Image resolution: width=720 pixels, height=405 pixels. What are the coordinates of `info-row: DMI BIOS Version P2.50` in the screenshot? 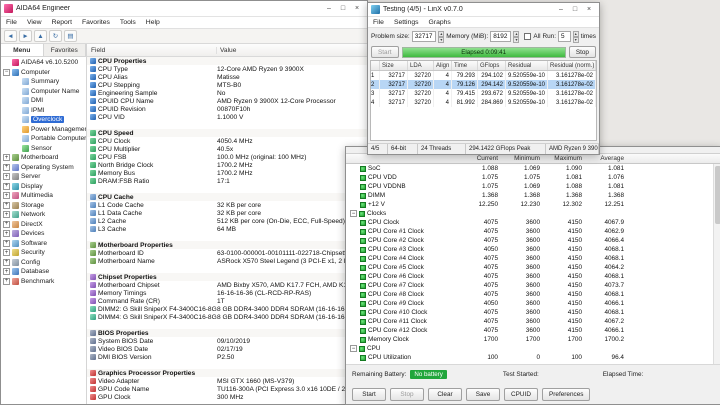 It's located at (227, 357).